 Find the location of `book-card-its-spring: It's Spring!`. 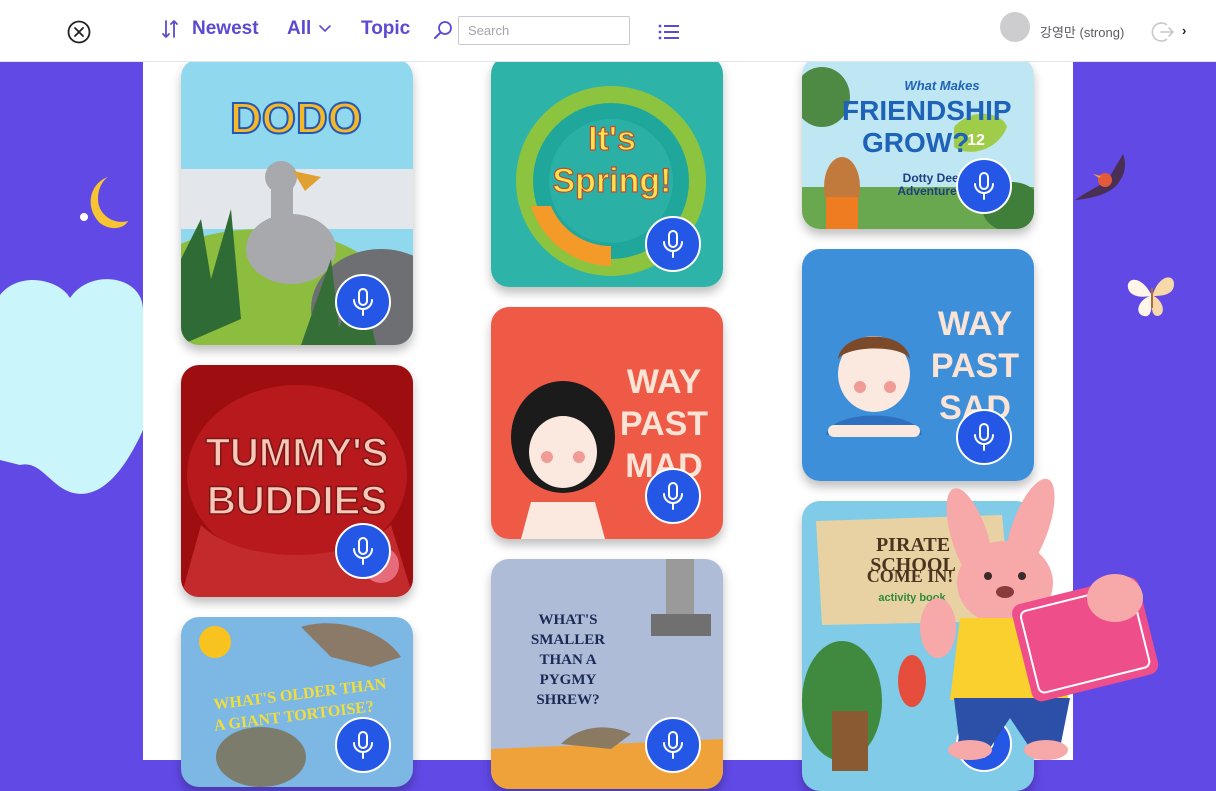

book-card-its-spring: It's Spring! is located at coordinates (607, 171).